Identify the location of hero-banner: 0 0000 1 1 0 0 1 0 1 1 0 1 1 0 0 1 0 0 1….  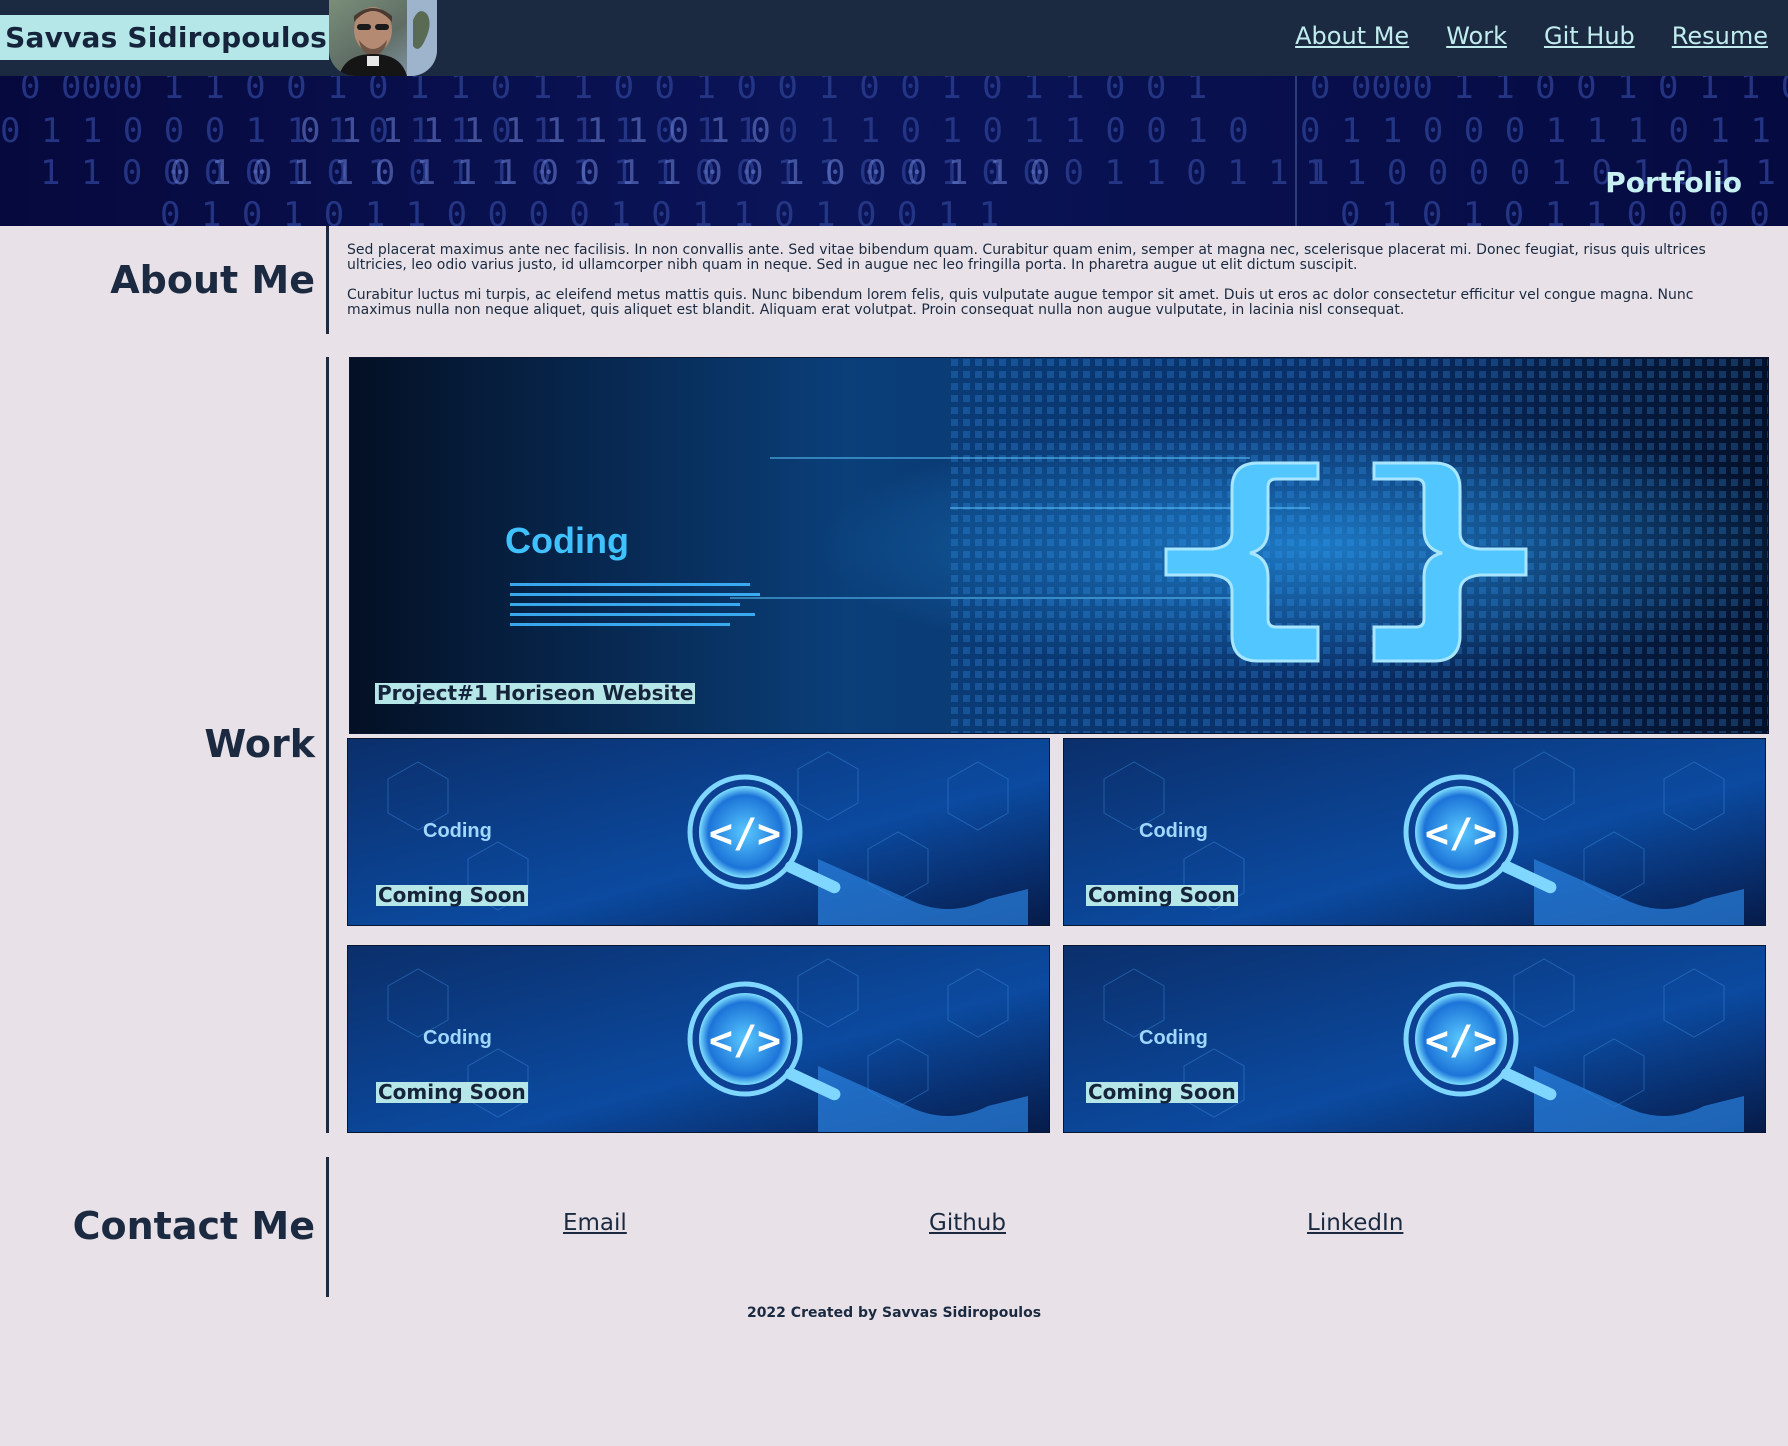
(894, 151).